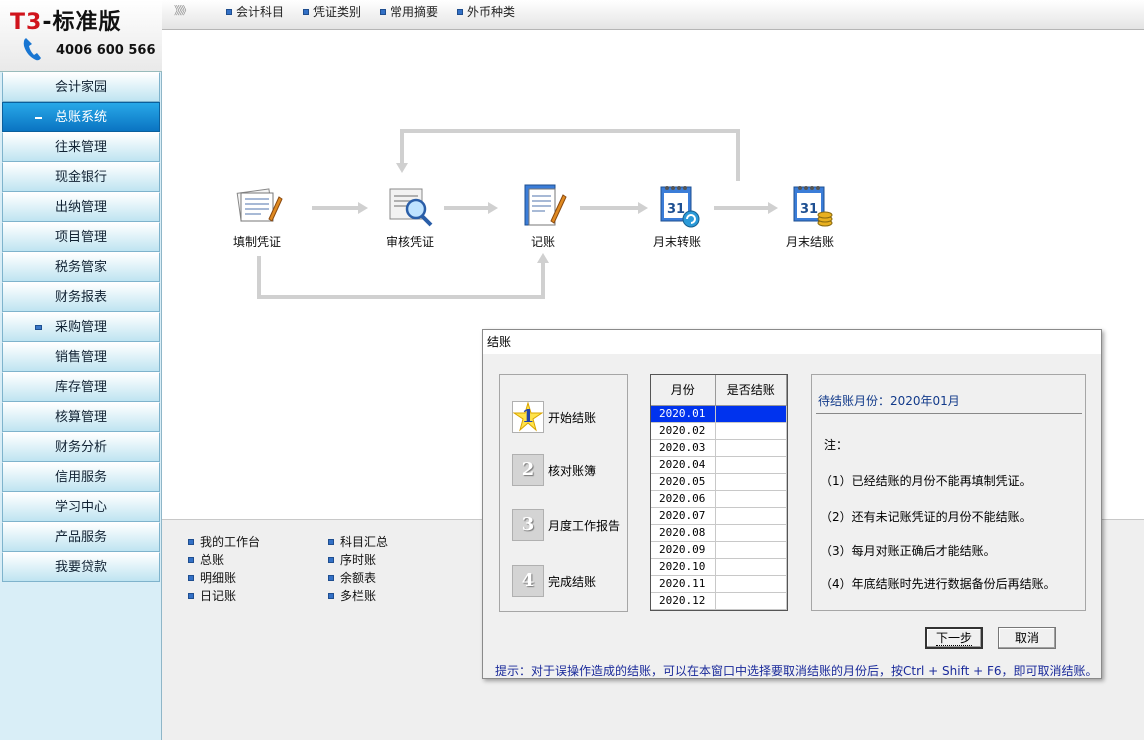 This screenshot has width=1144, height=740. I want to click on flow-node-label: 月末结账, so click(809, 242).